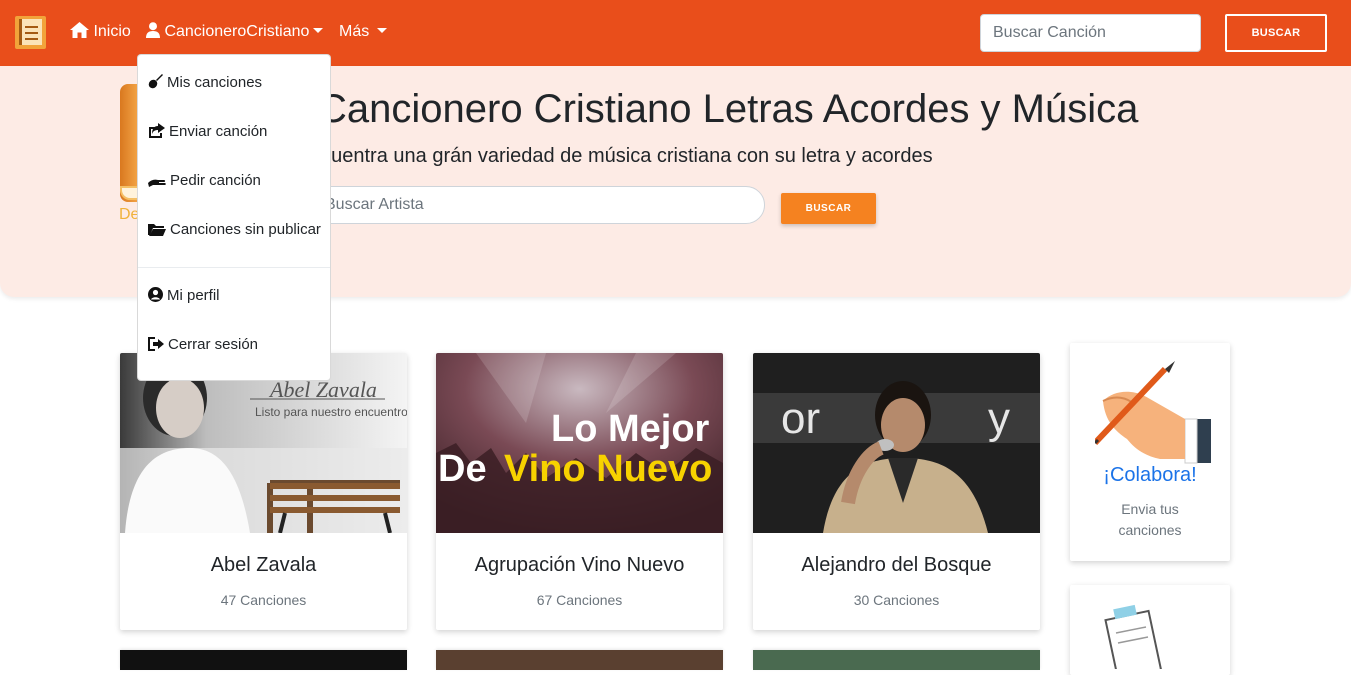 Image resolution: width=1351 pixels, height=675 pixels. What do you see at coordinates (263, 565) in the screenshot?
I see `artist-name: Abel Zavala` at bounding box center [263, 565].